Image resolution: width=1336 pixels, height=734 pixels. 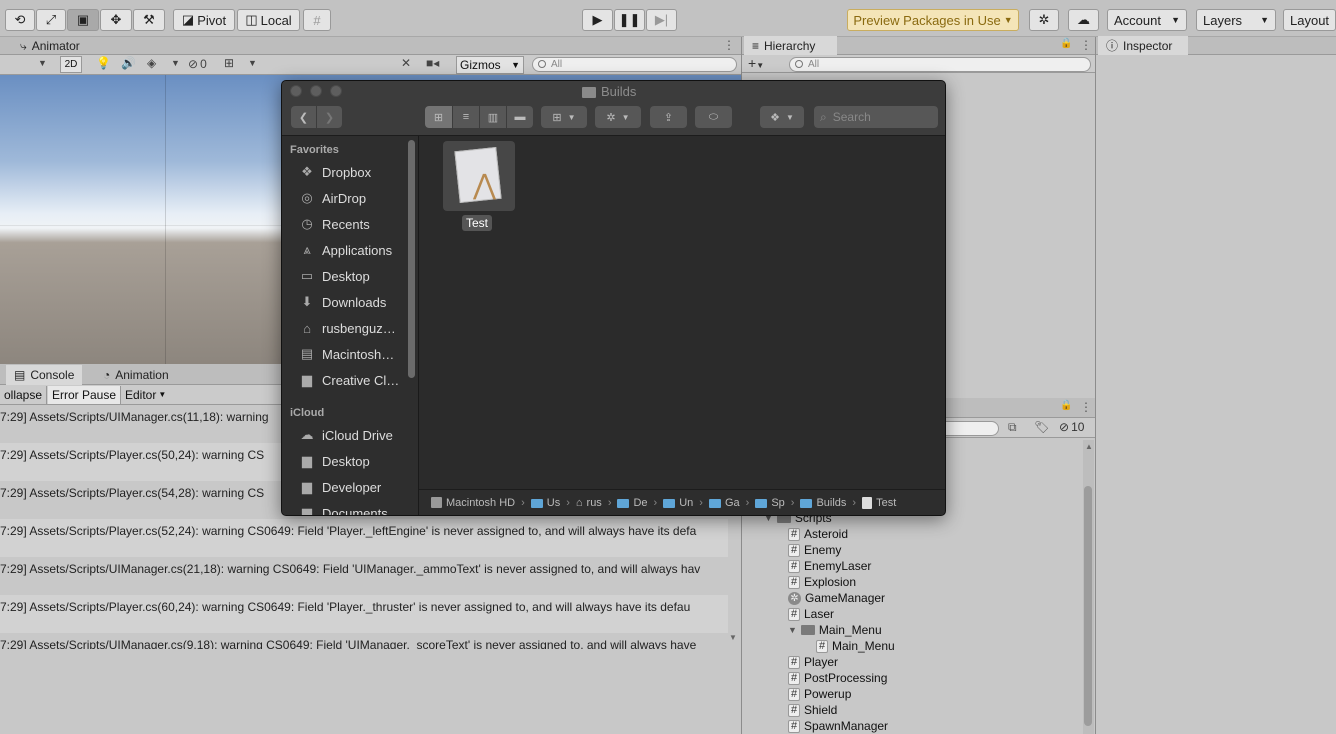 What do you see at coordinates (1071, 427) in the screenshot?
I see `hidden-packages-toggle: ⊘ 10` at bounding box center [1071, 427].